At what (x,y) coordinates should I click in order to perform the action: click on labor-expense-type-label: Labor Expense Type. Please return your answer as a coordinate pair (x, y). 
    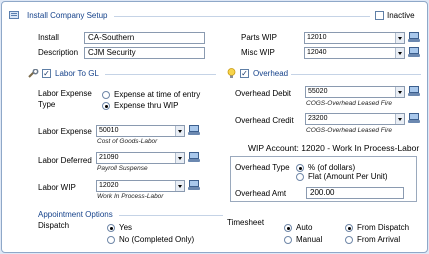
    Looking at the image, I should click on (65, 99).